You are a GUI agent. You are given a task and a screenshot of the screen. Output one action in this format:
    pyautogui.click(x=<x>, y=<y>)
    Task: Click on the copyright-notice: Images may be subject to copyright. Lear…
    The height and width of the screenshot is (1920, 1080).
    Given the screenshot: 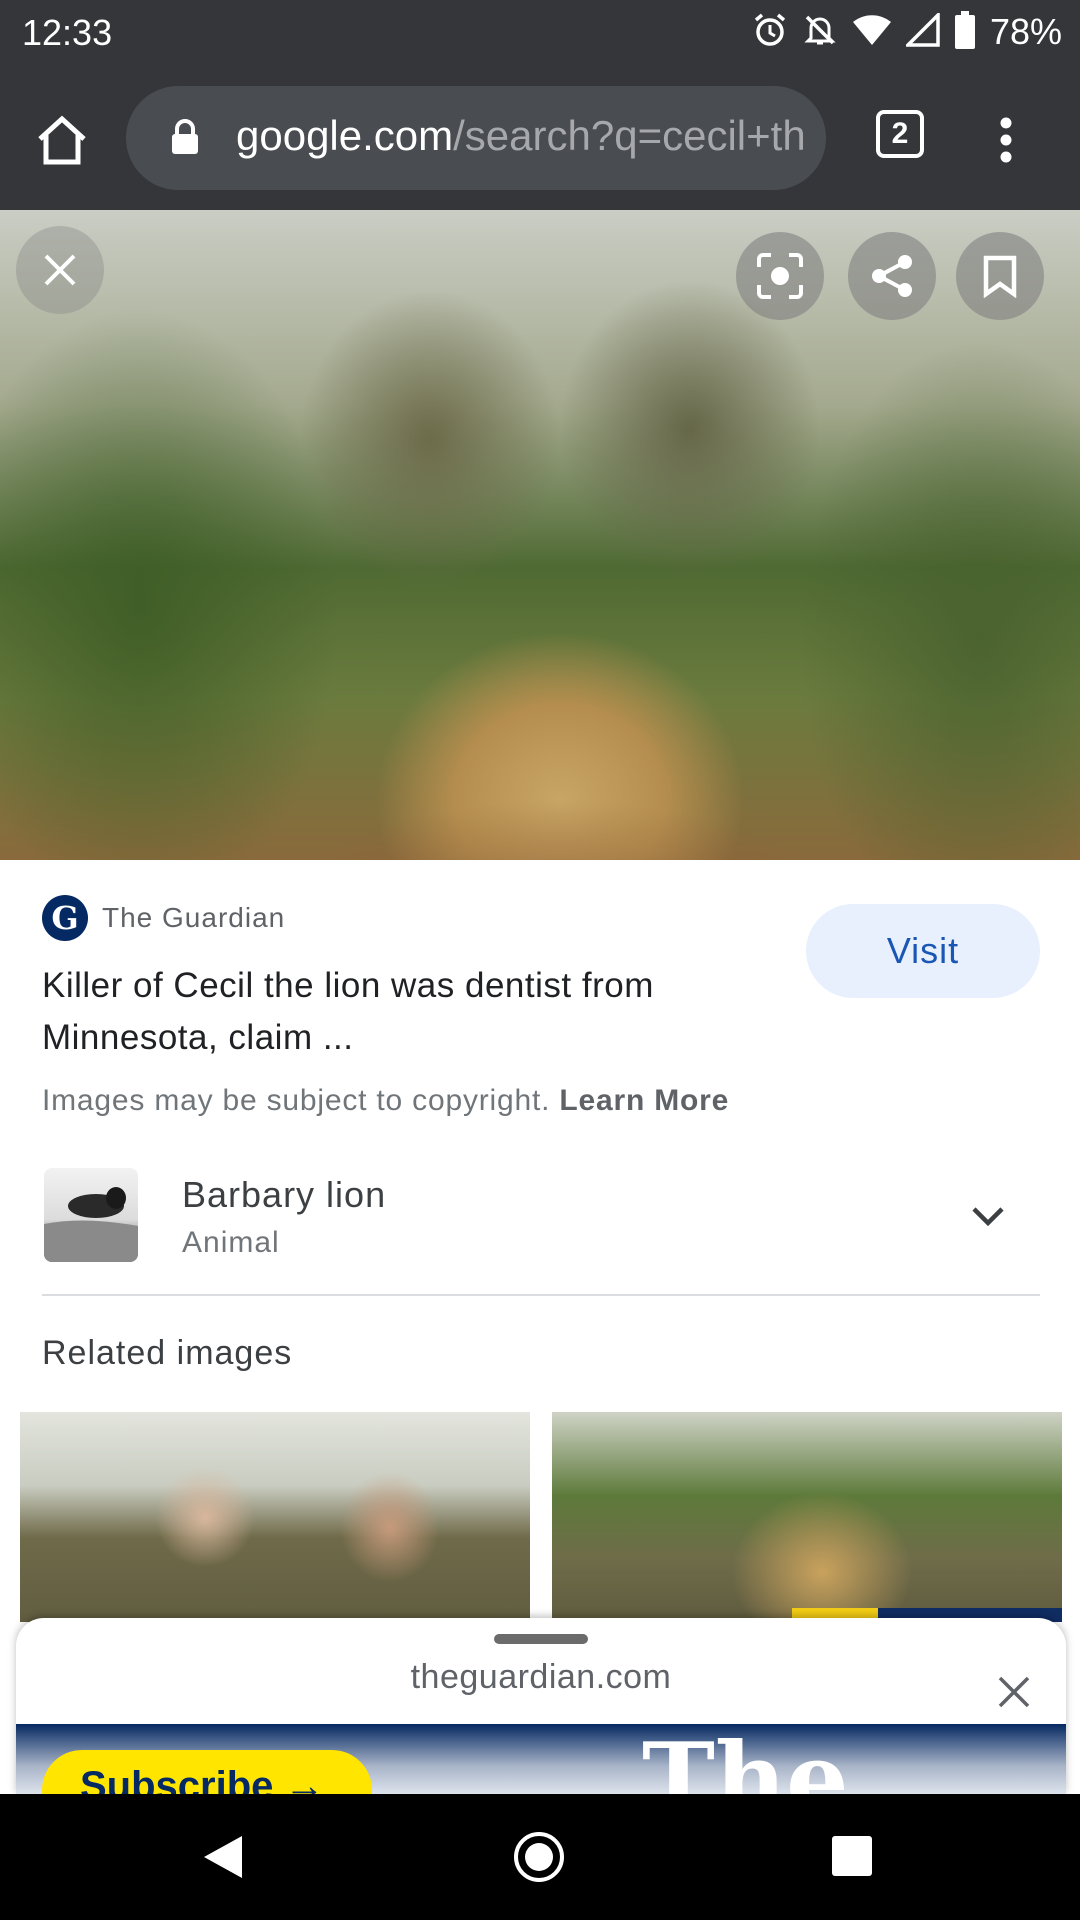 What is the action you would take?
    pyautogui.click(x=542, y=1101)
    